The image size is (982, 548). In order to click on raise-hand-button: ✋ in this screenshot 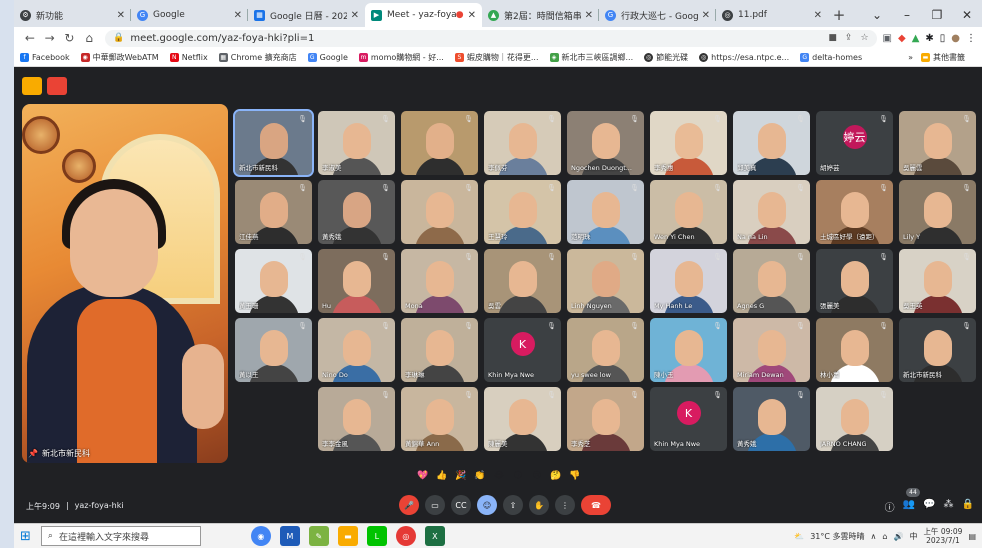, I will do `click(539, 505)`.